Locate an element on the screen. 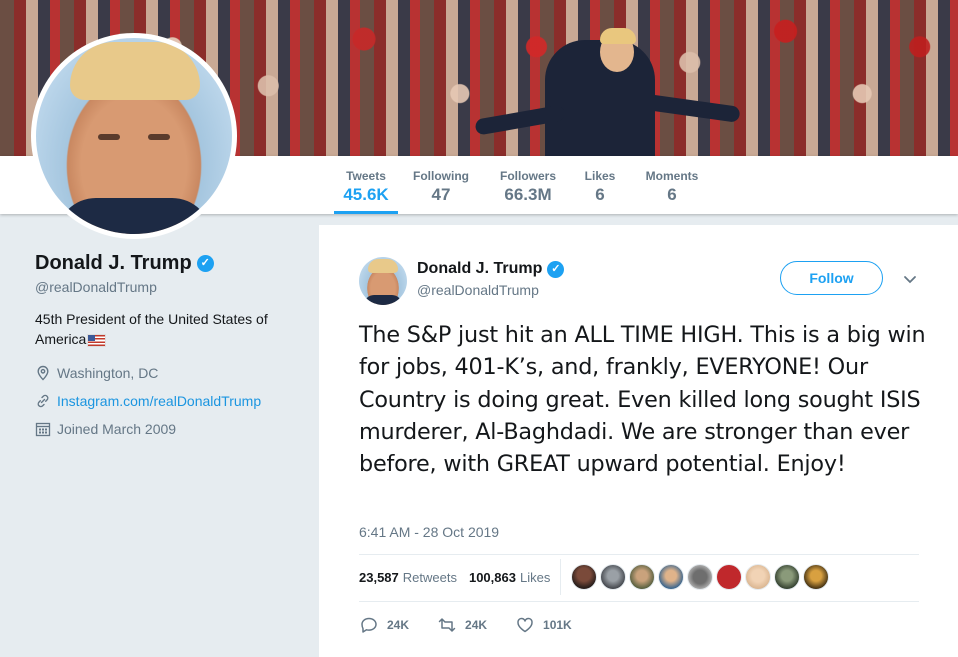  tweet-avatar-suit is located at coordinates (383, 300).